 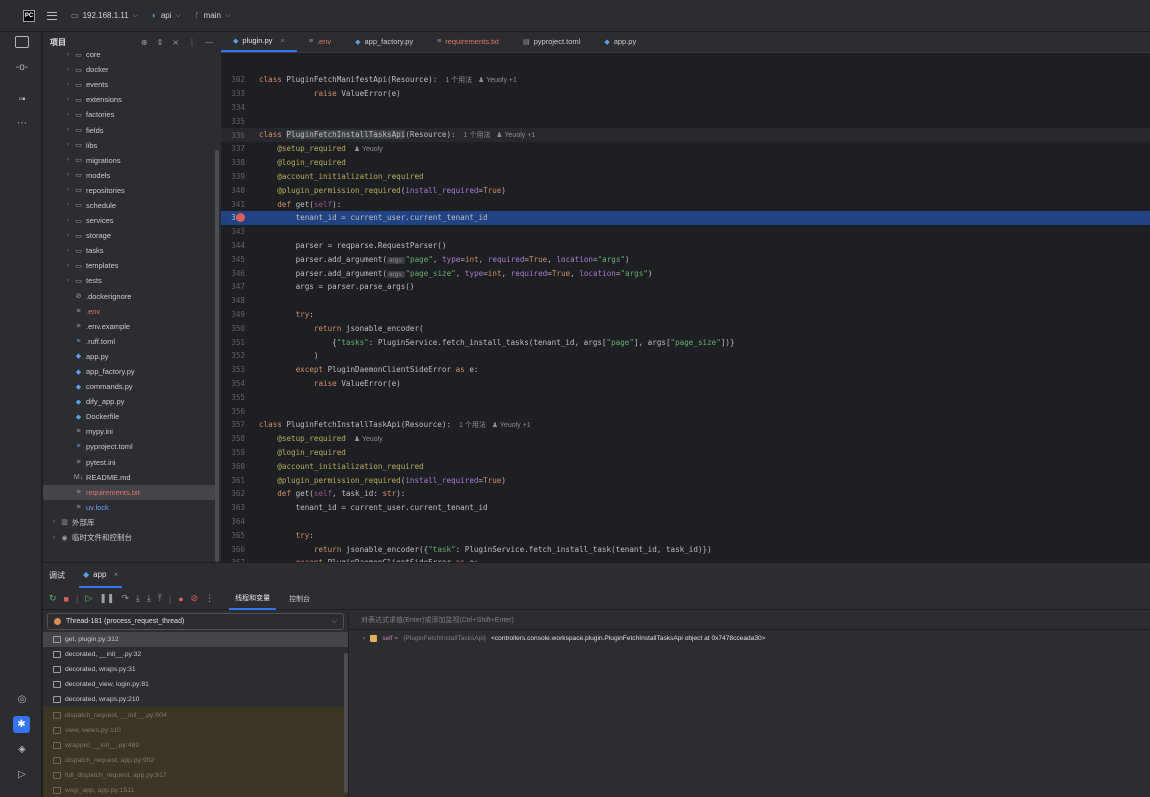 What do you see at coordinates (233, 107) in the screenshot?
I see `line-number: 334` at bounding box center [233, 107].